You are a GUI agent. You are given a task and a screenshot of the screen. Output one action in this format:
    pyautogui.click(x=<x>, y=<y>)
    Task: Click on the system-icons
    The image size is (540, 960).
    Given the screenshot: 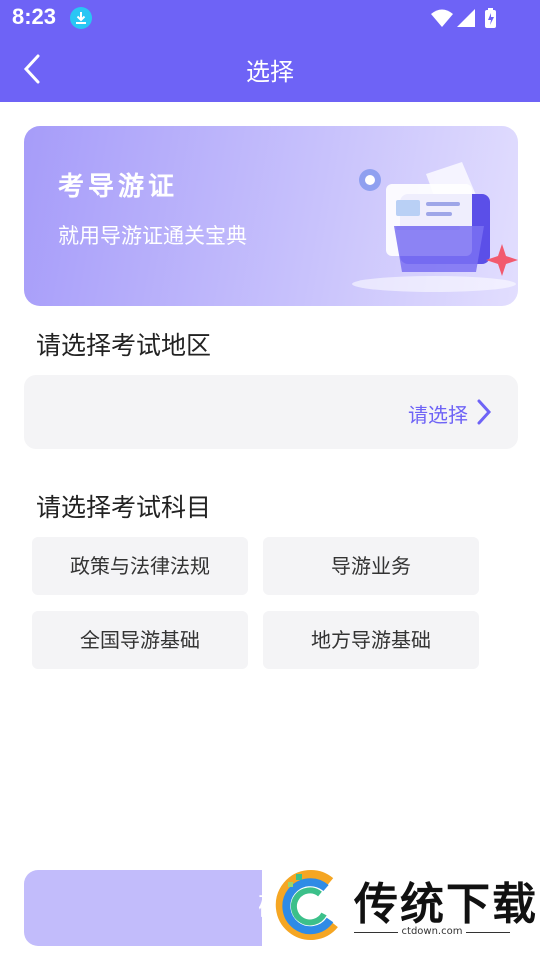 What is the action you would take?
    pyautogui.click(x=465, y=18)
    